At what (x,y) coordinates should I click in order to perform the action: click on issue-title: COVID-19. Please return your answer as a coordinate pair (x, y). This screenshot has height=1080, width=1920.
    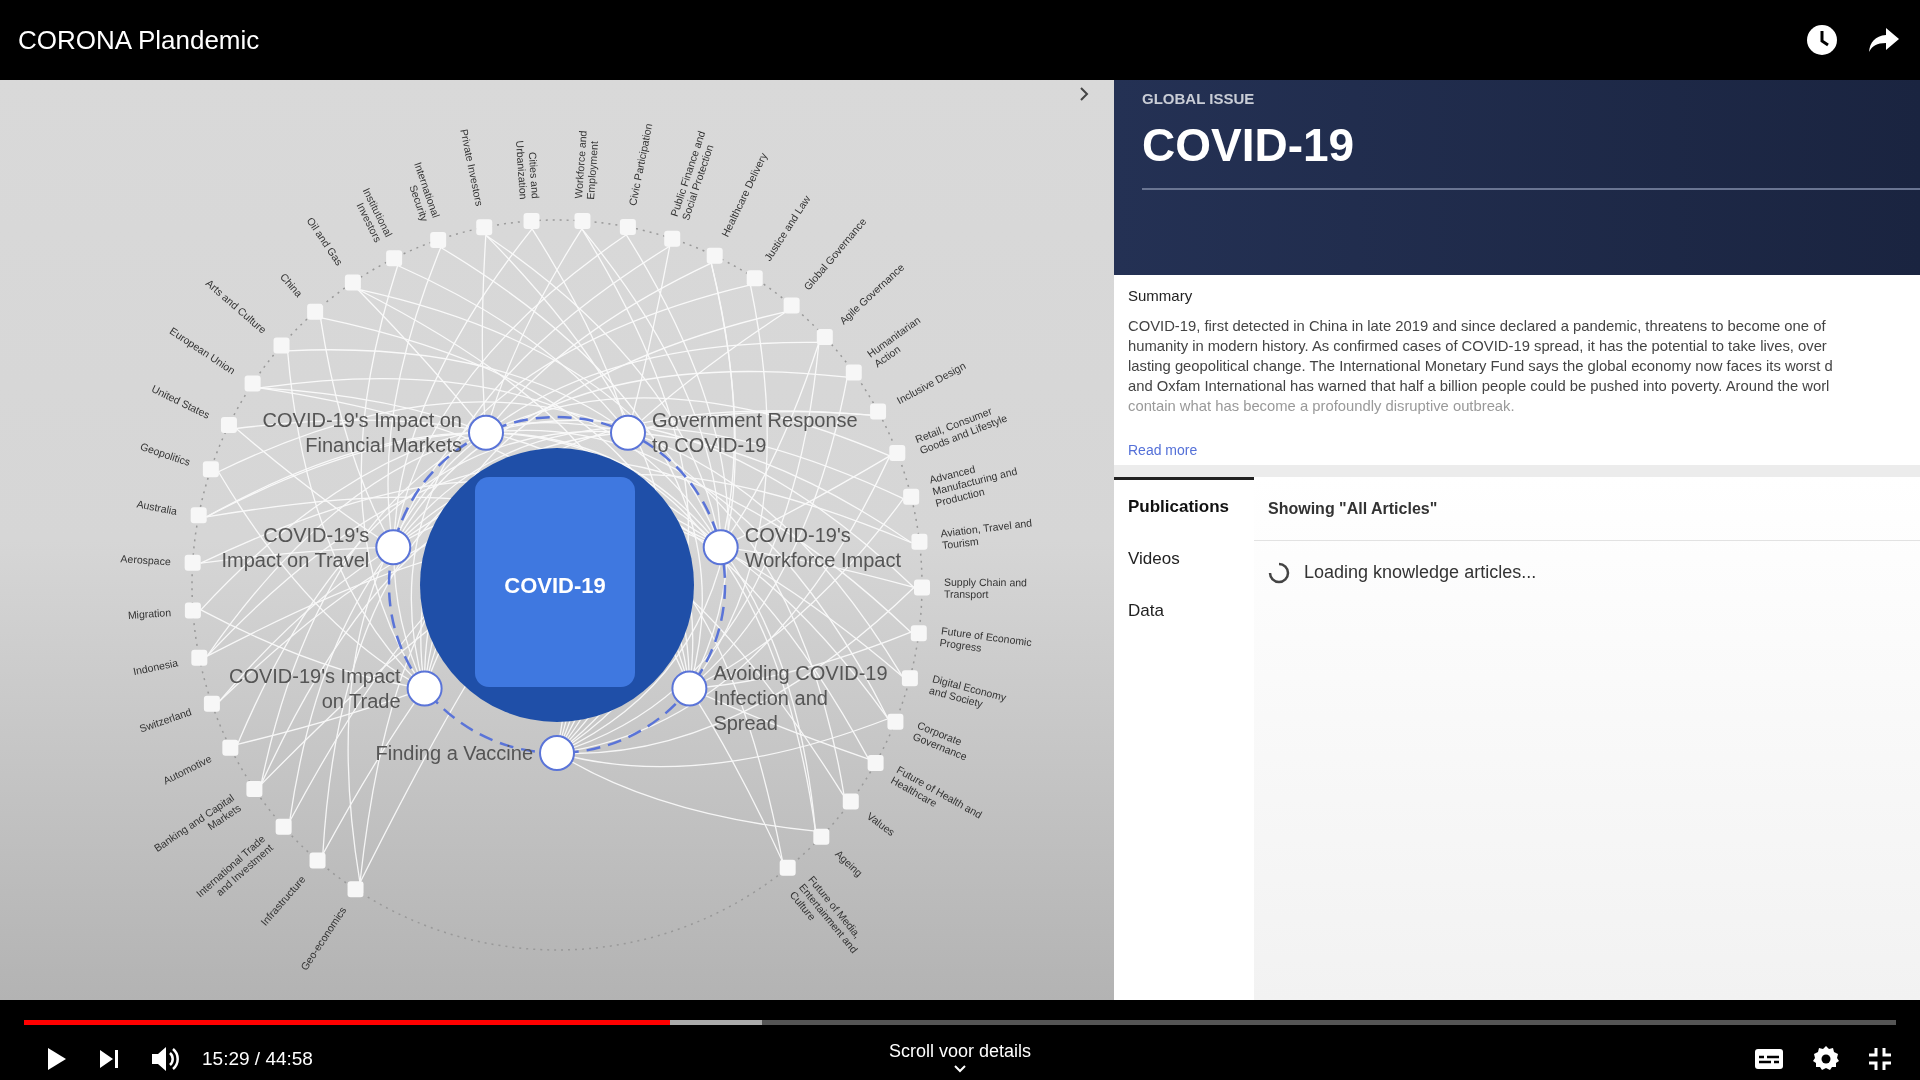
    Looking at the image, I should click on (1249, 145).